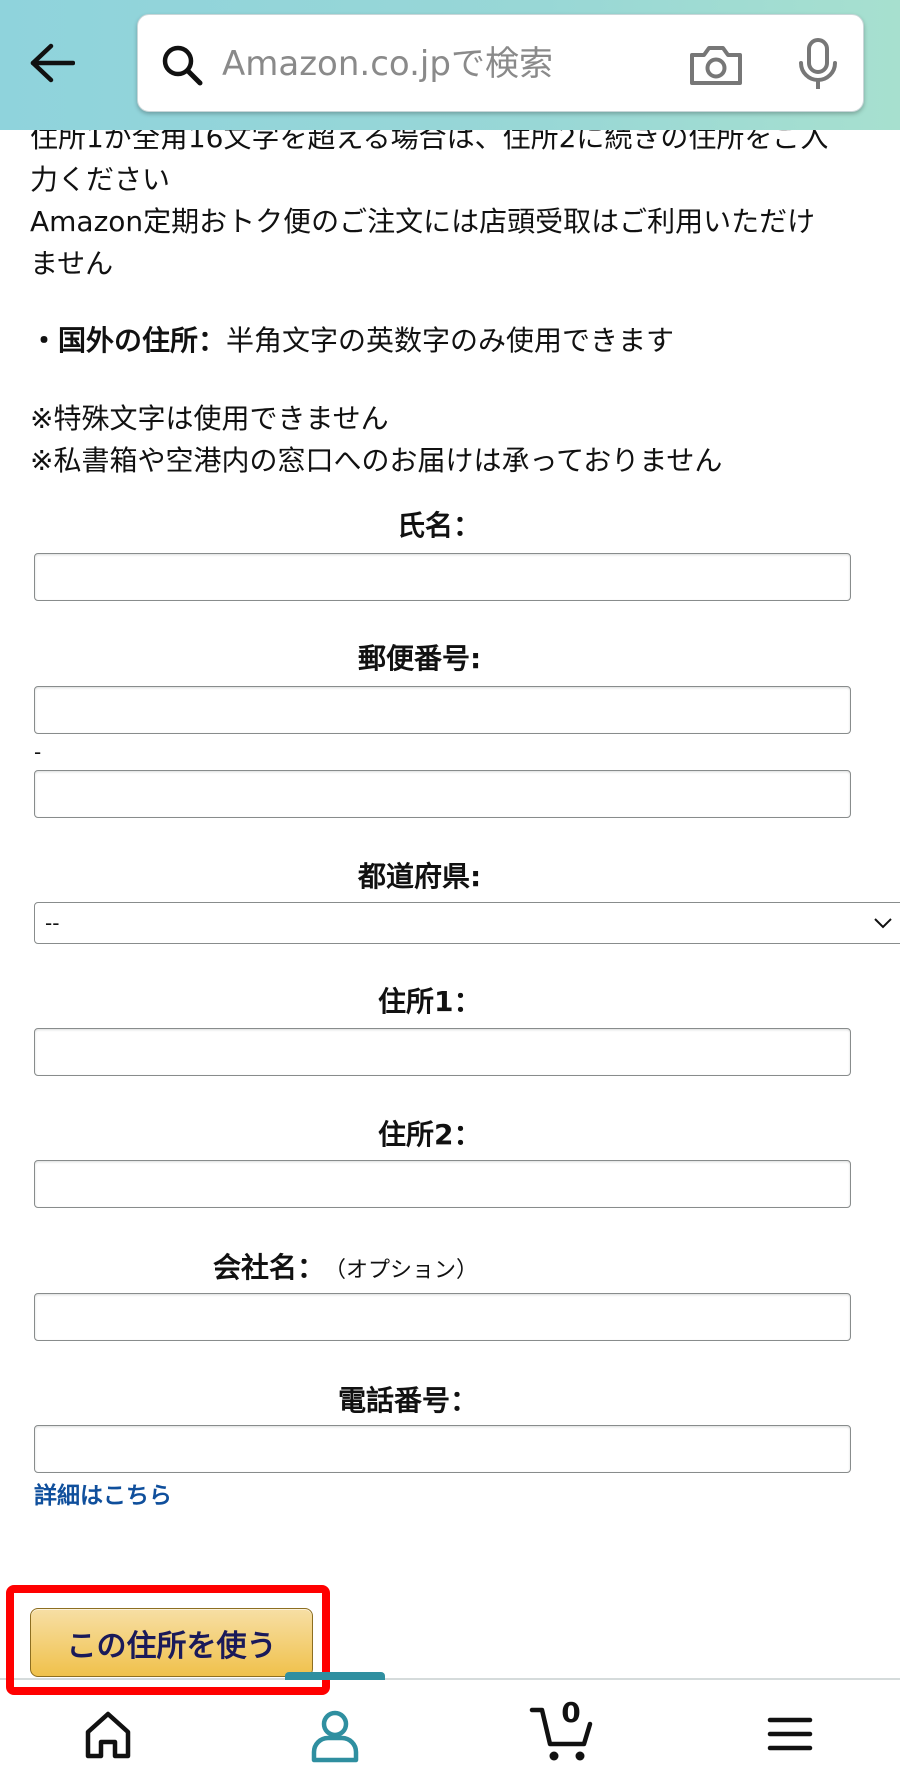  Describe the element at coordinates (450, 340) in the screenshot. I see `intl-address-text: 半角文字の英数字のみ使用できます` at that location.